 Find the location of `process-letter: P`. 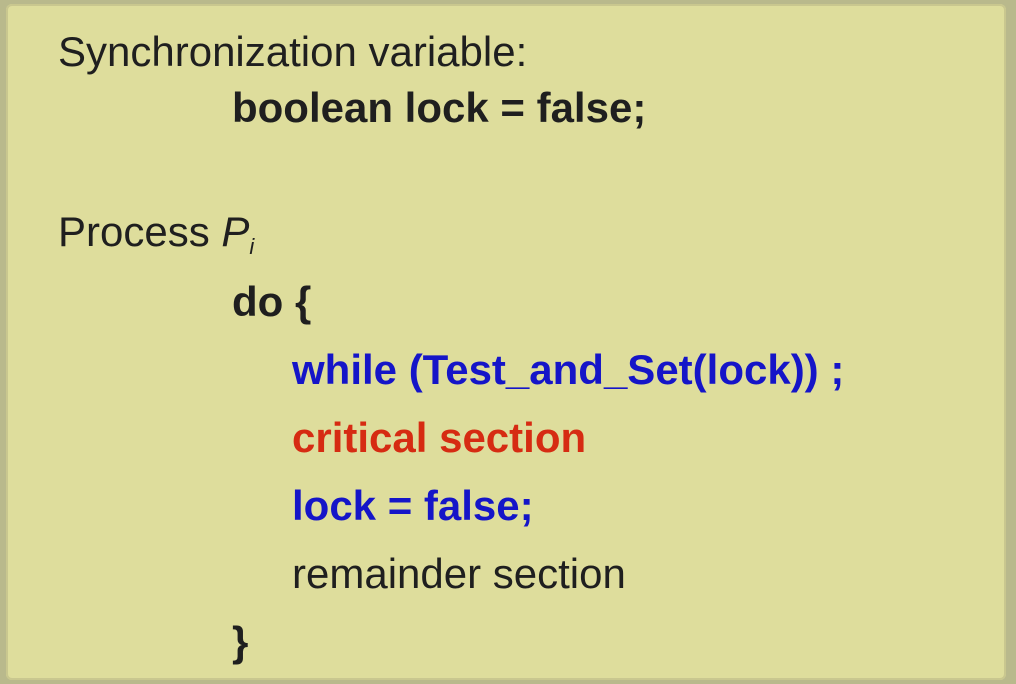

process-letter: P is located at coordinates (235, 231).